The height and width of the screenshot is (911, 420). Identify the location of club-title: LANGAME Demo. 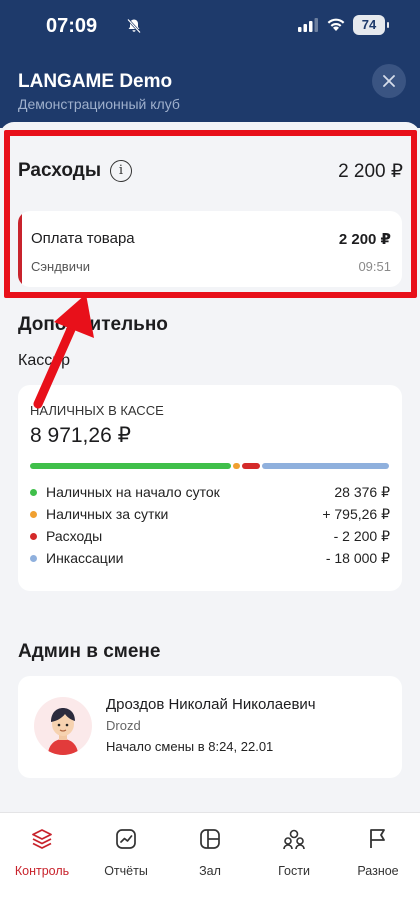
(95, 81).